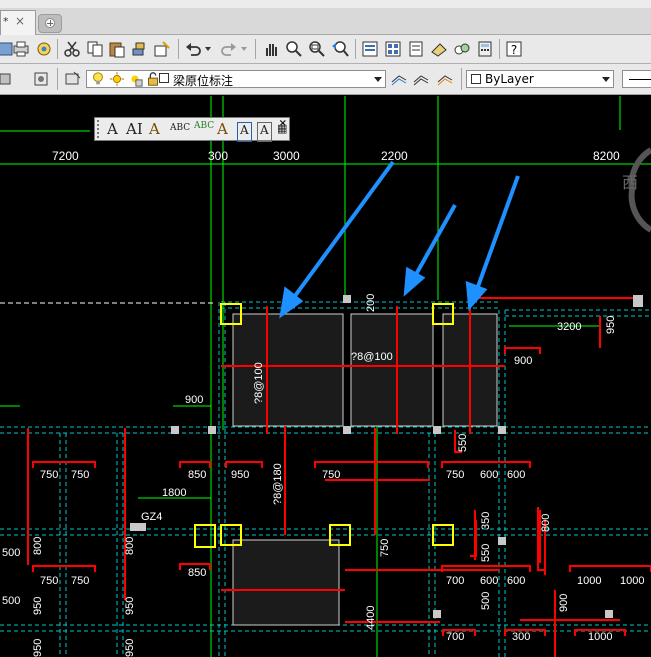  Describe the element at coordinates (203, 81) in the screenshot. I see `layer-combo-value: 梁原位标注` at that location.